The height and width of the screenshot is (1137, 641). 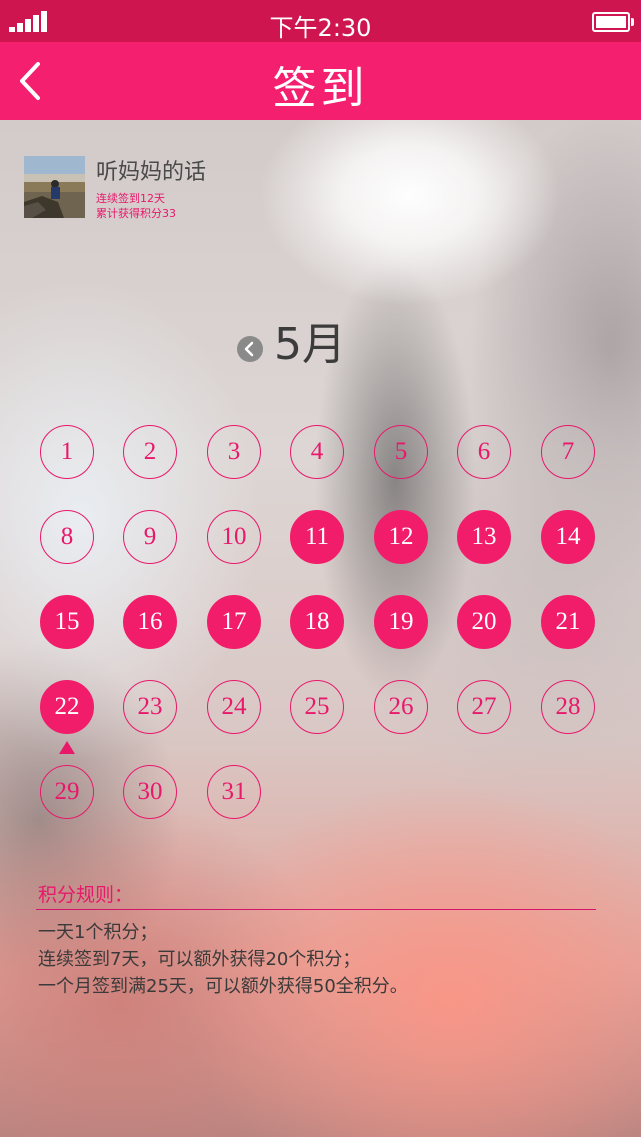 What do you see at coordinates (613, 22) in the screenshot?
I see `battery-icon` at bounding box center [613, 22].